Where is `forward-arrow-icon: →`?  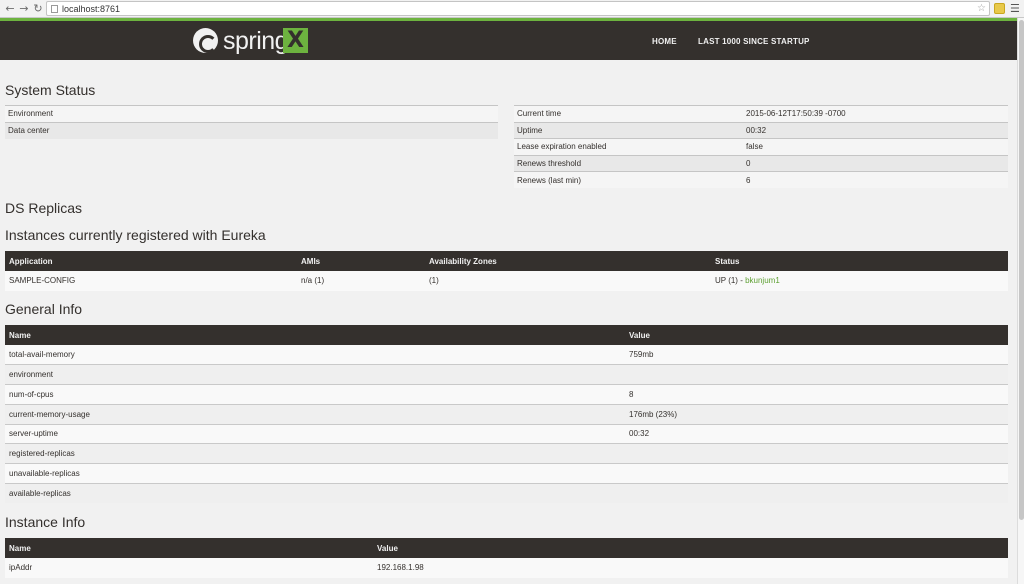
forward-arrow-icon: → is located at coordinates (24, 9).